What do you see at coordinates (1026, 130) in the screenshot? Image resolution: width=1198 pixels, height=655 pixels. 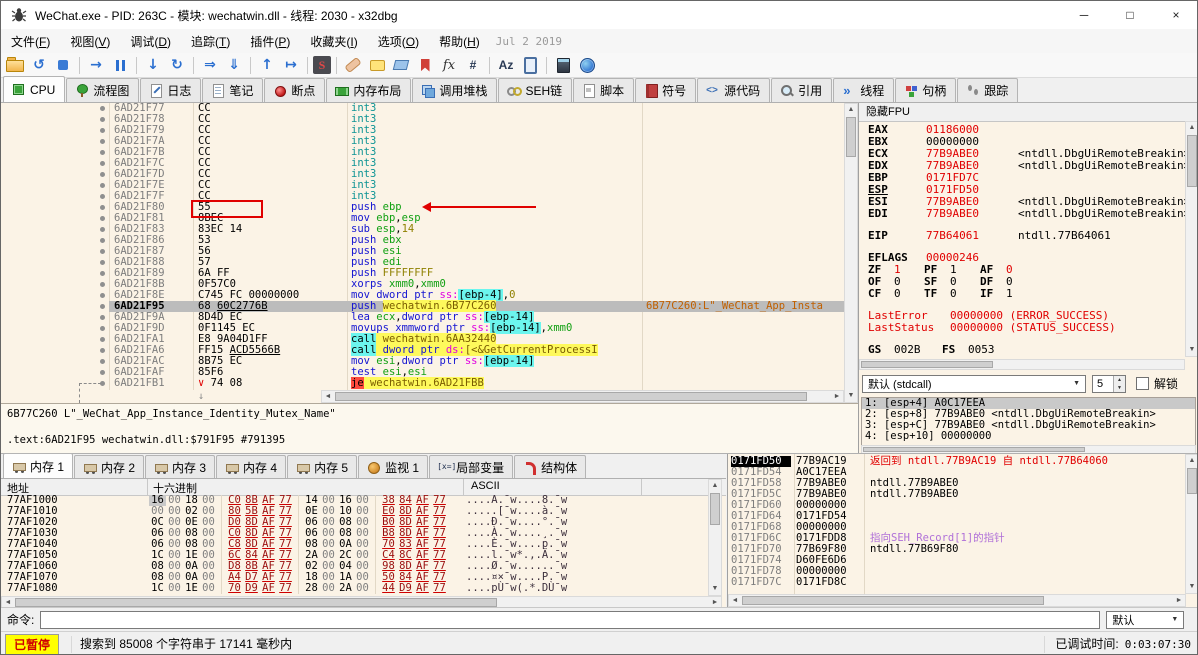 I see `register-row: EAX 01186000` at bounding box center [1026, 130].